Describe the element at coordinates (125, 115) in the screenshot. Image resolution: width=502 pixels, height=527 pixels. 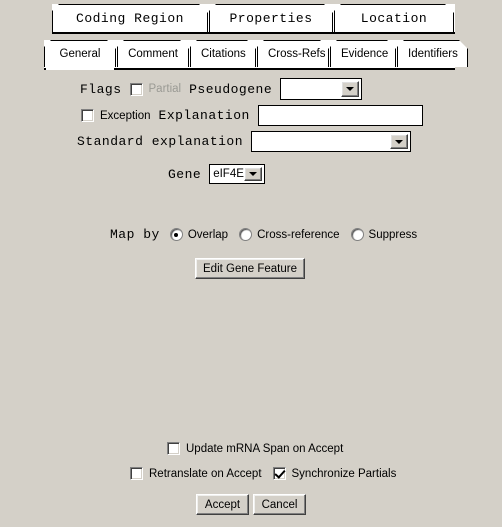
I see `exception-label: Exception` at that location.